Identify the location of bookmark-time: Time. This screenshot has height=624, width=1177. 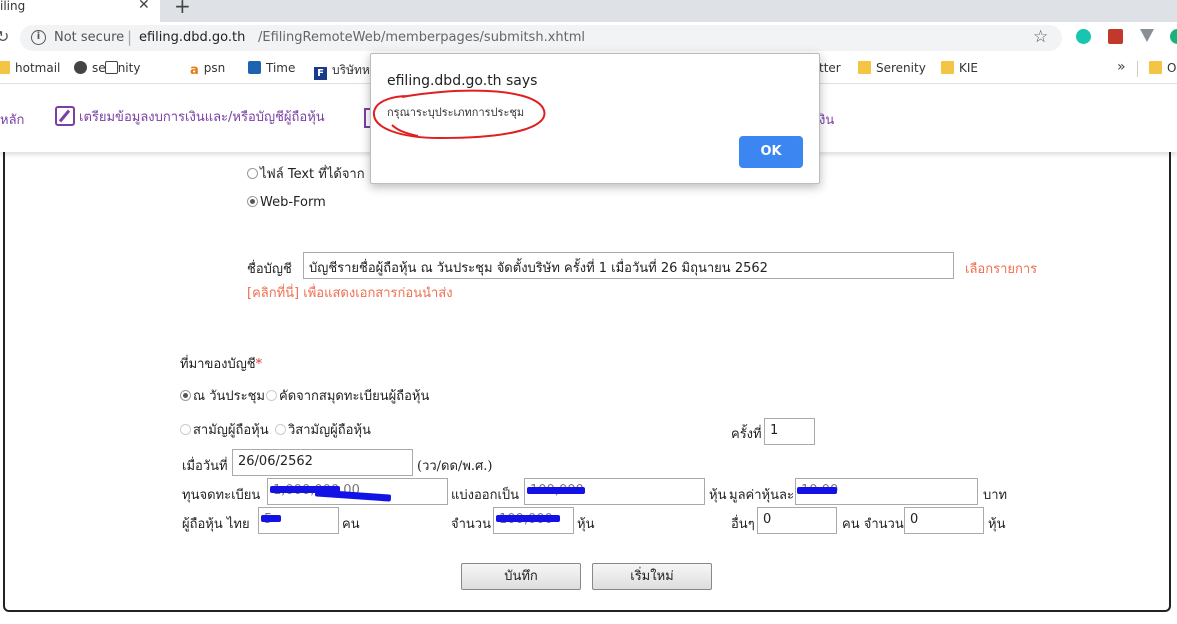
(271, 68).